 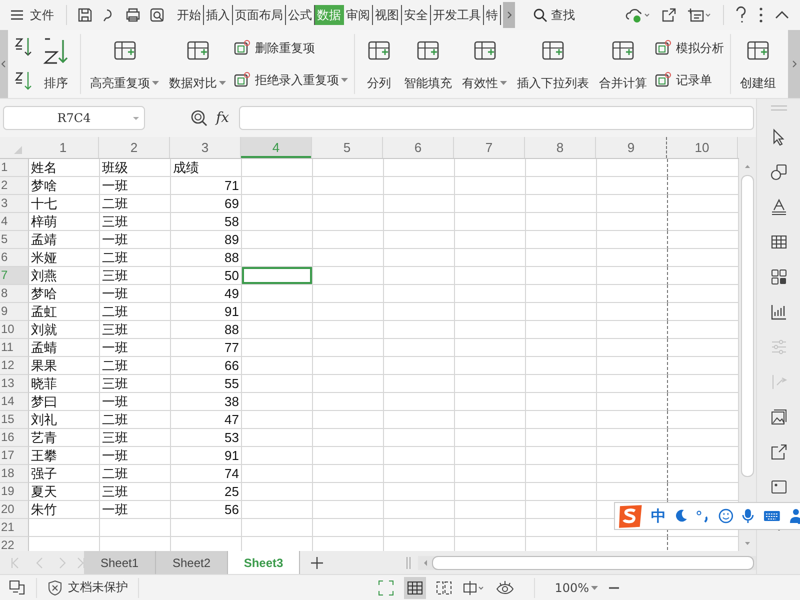 I want to click on row-header: 16, so click(x=14, y=438).